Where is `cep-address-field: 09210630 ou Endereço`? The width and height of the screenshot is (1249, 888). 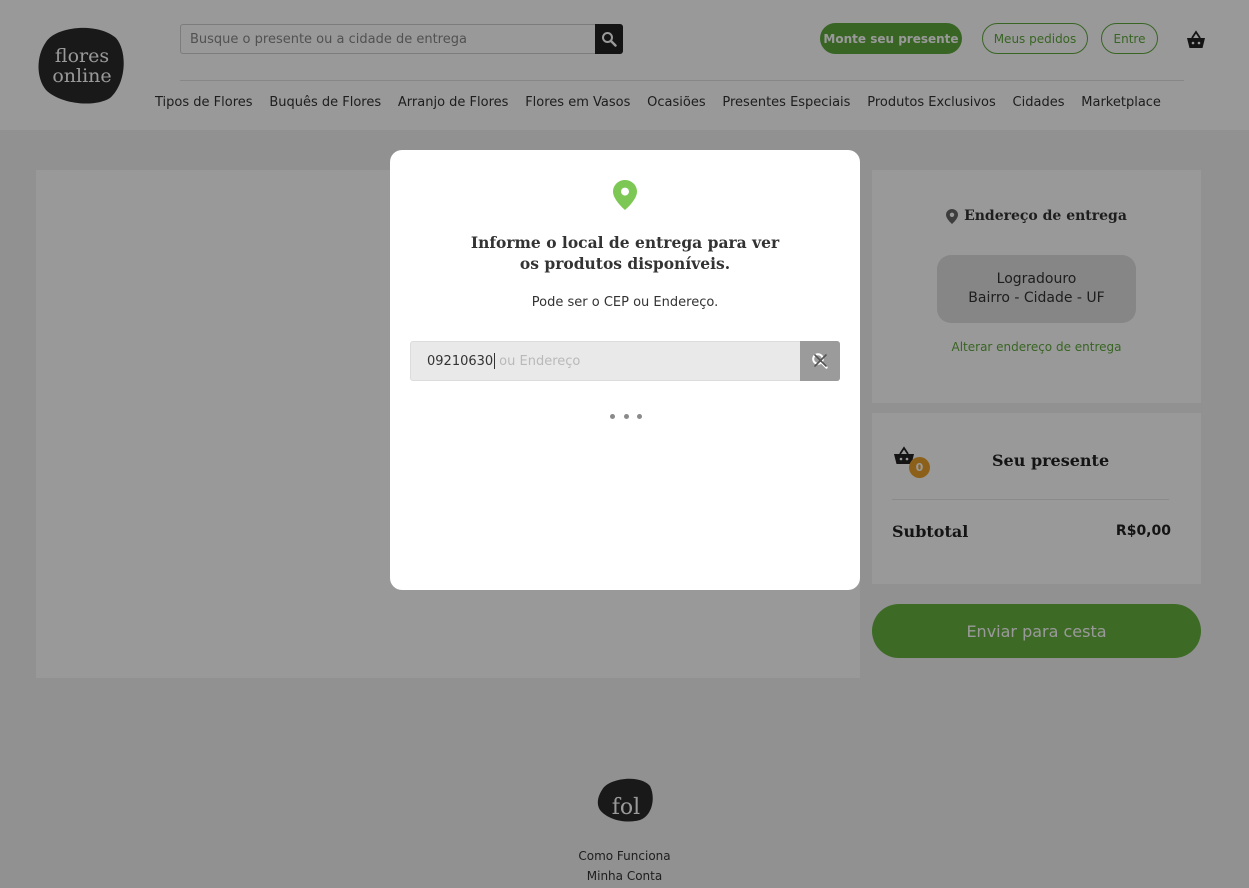
cep-address-field: 09210630 ou Endereço is located at coordinates (625, 361).